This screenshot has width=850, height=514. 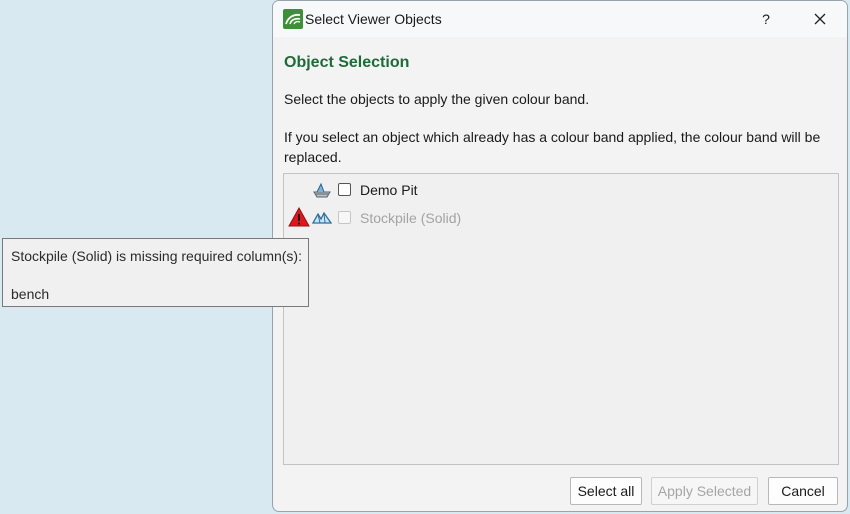 What do you see at coordinates (561, 218) in the screenshot?
I see `list-item-stockpile-solid: Stockpile (Solid)` at bounding box center [561, 218].